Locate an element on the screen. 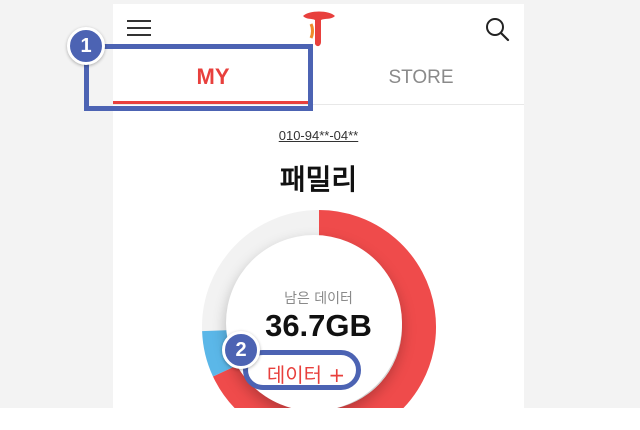  remaining-data-label: 남은 데이터 is located at coordinates (318, 299).